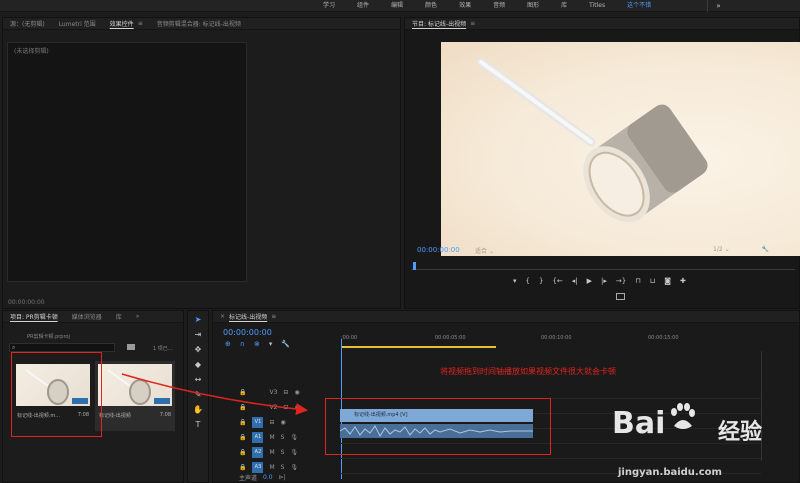 This screenshot has height=483, width=800. What do you see at coordinates (491, 251) in the screenshot?
I see `chevron-down-icon: ⌄` at bounding box center [491, 251].